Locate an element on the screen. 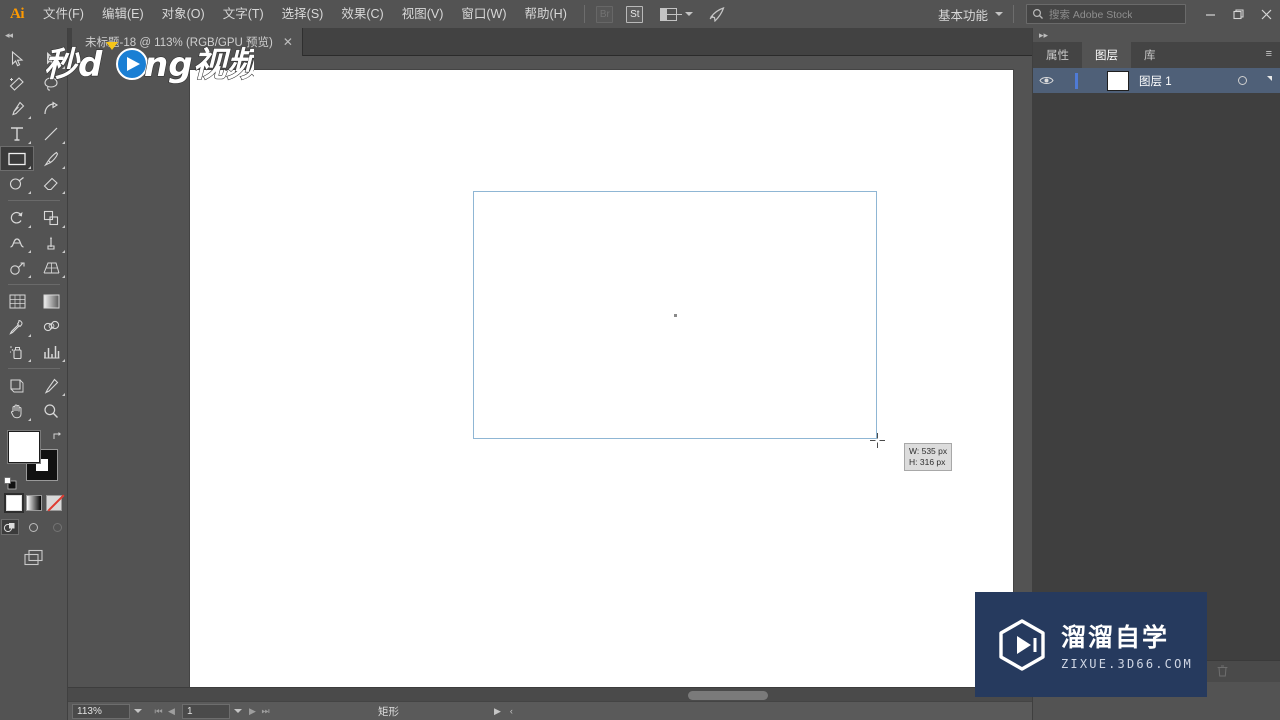  zoom-level-input: 113% is located at coordinates (101, 711).